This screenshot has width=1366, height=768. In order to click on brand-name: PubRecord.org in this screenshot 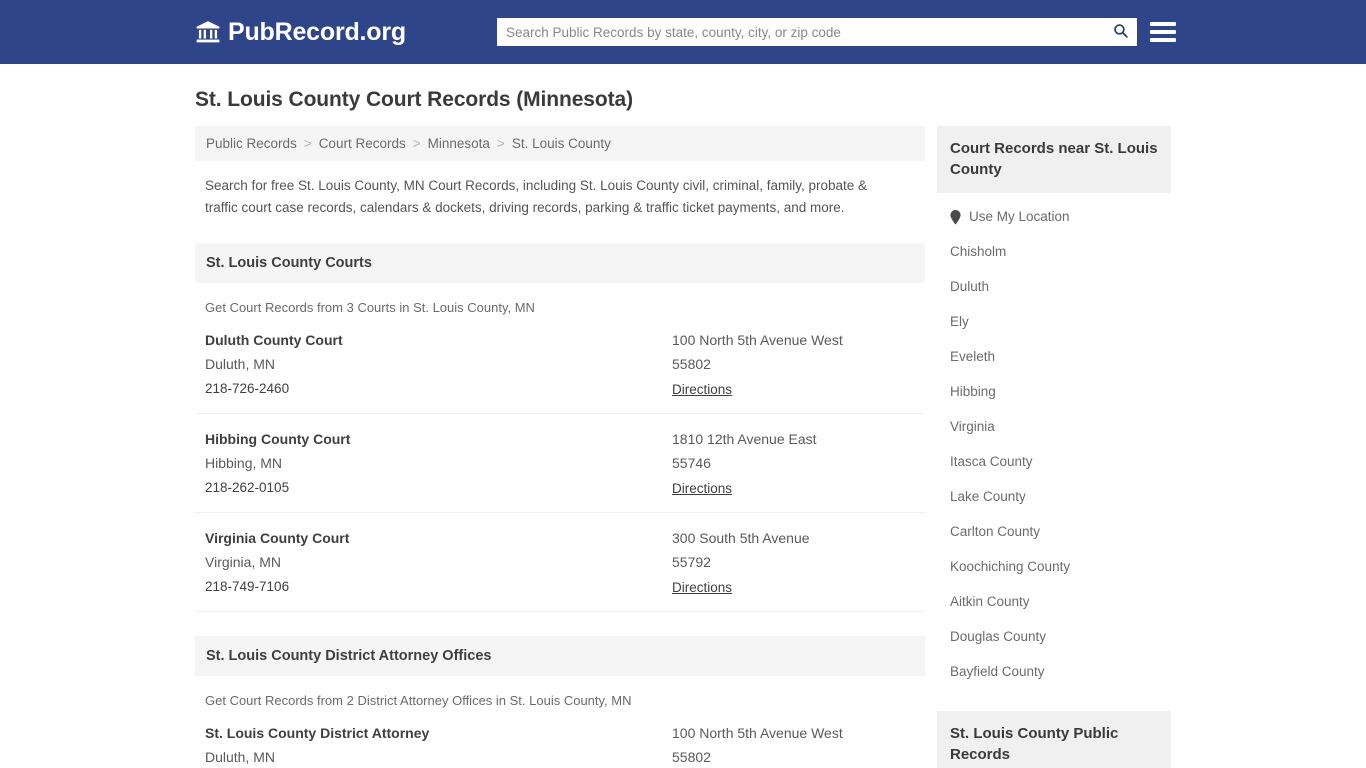, I will do `click(317, 31)`.